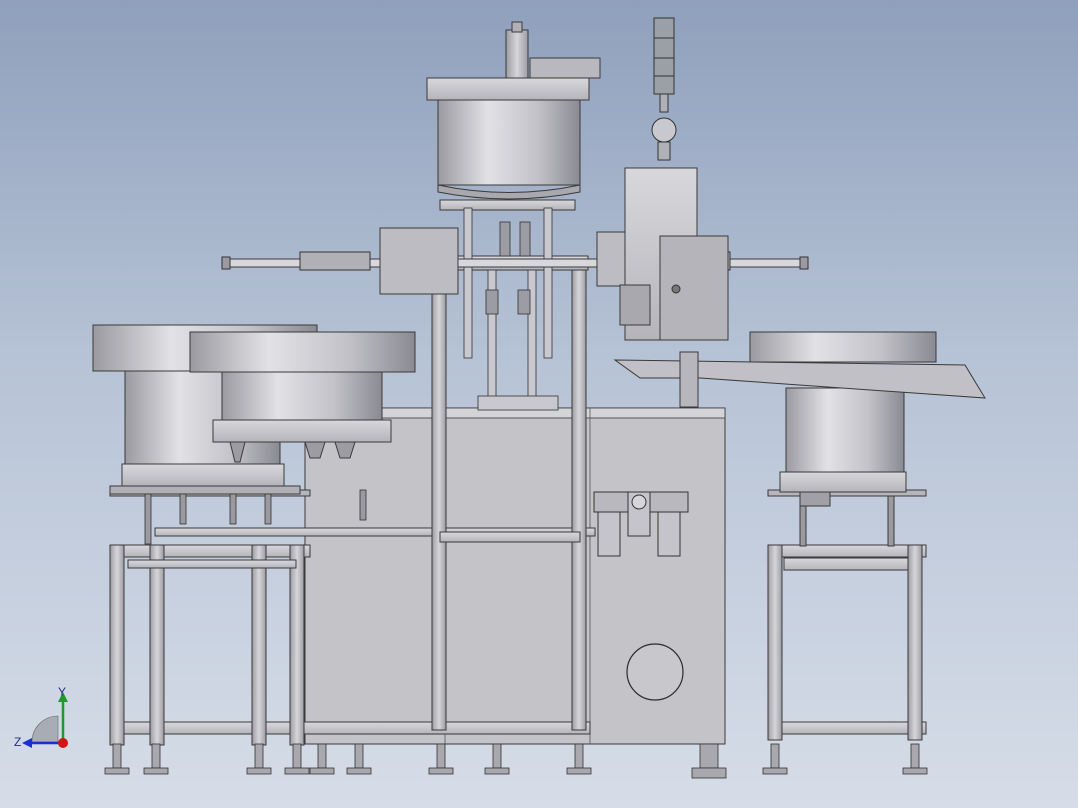 The height and width of the screenshot is (808, 1078). What do you see at coordinates (513, 116) in the screenshot?
I see `top-hopper` at bounding box center [513, 116].